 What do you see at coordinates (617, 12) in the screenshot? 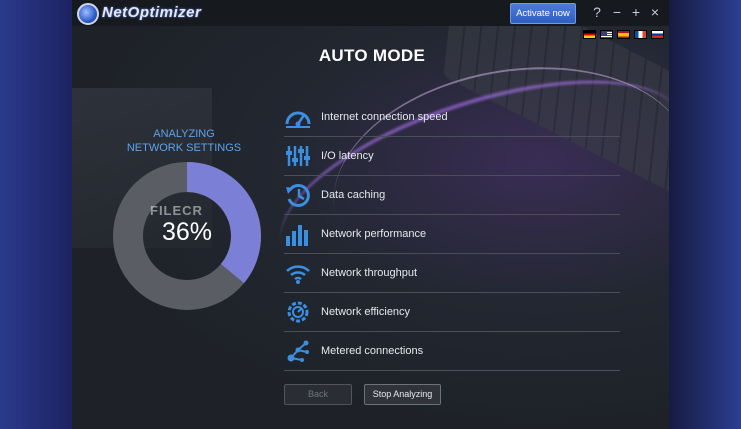
I see `minimize-button: −` at bounding box center [617, 12].